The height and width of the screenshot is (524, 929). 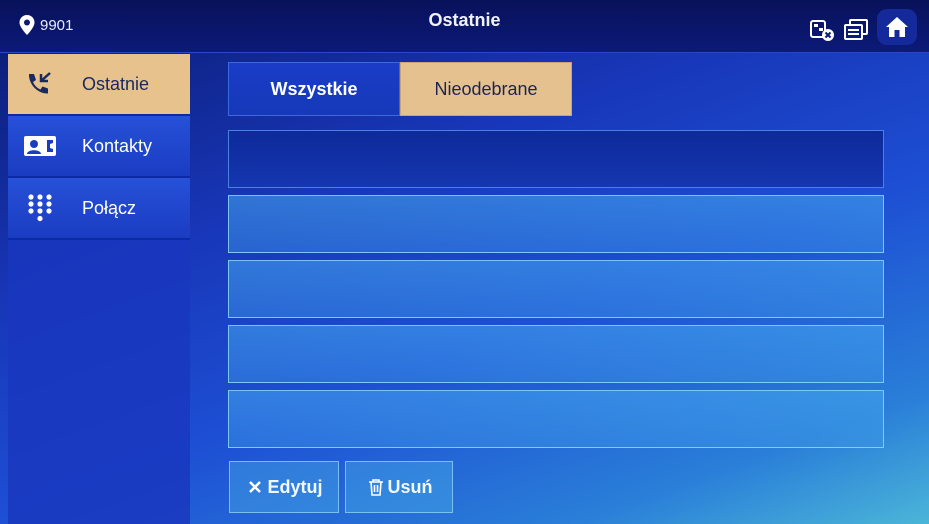 What do you see at coordinates (117, 145) in the screenshot?
I see `sidebar-item-label: Kontakty` at bounding box center [117, 145].